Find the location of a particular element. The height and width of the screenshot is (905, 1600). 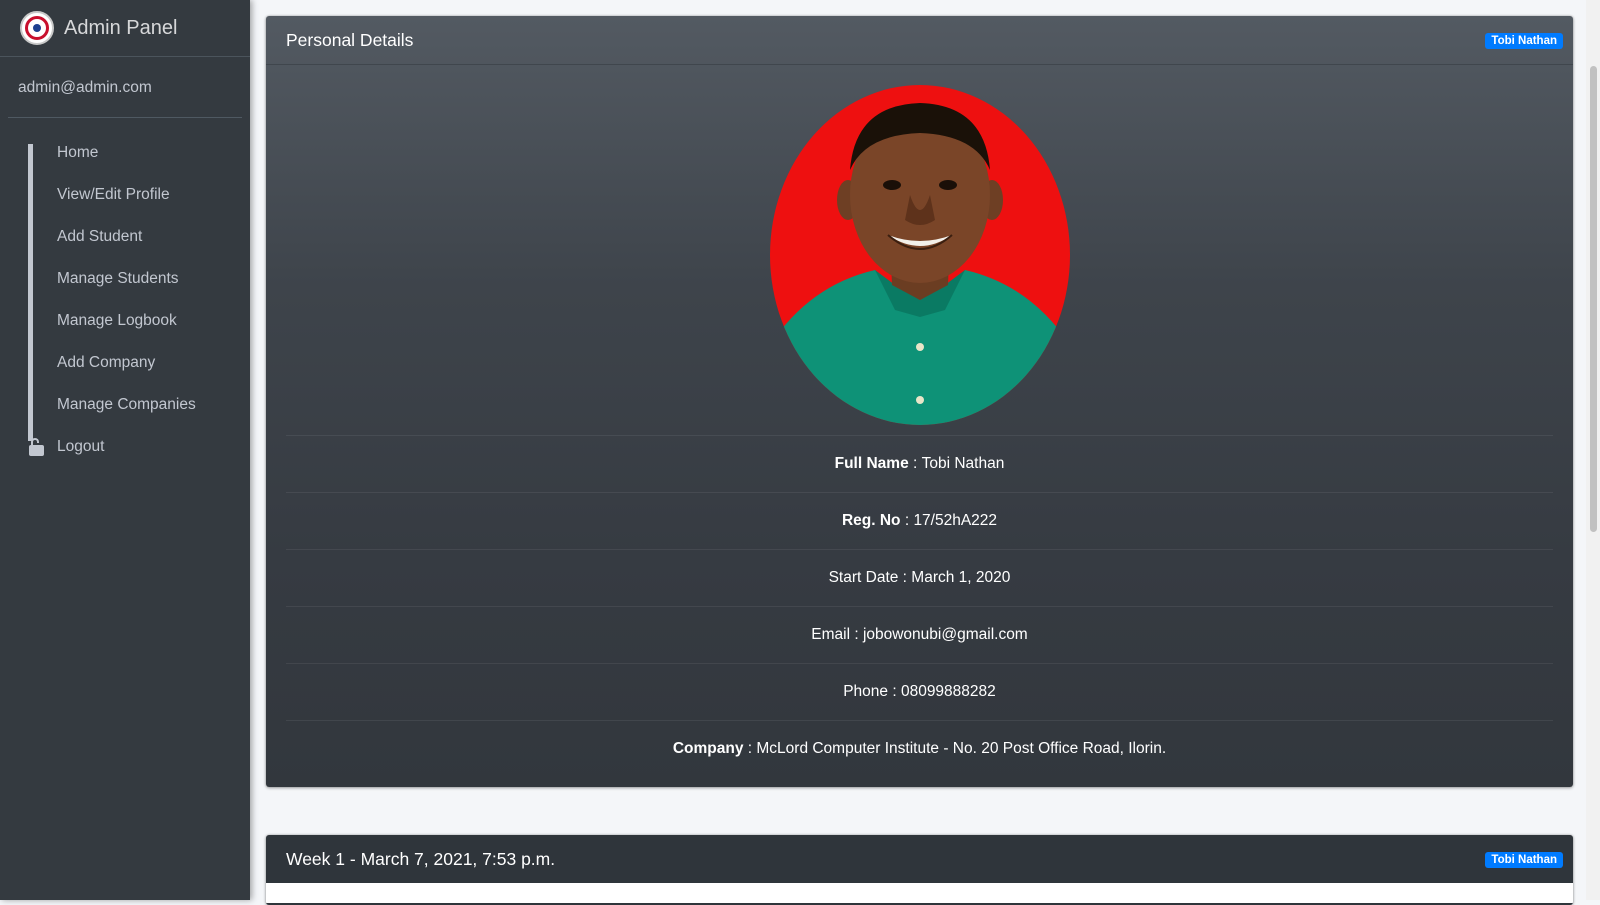

sidebar-item-logout: Logout is located at coordinates (125, 447).